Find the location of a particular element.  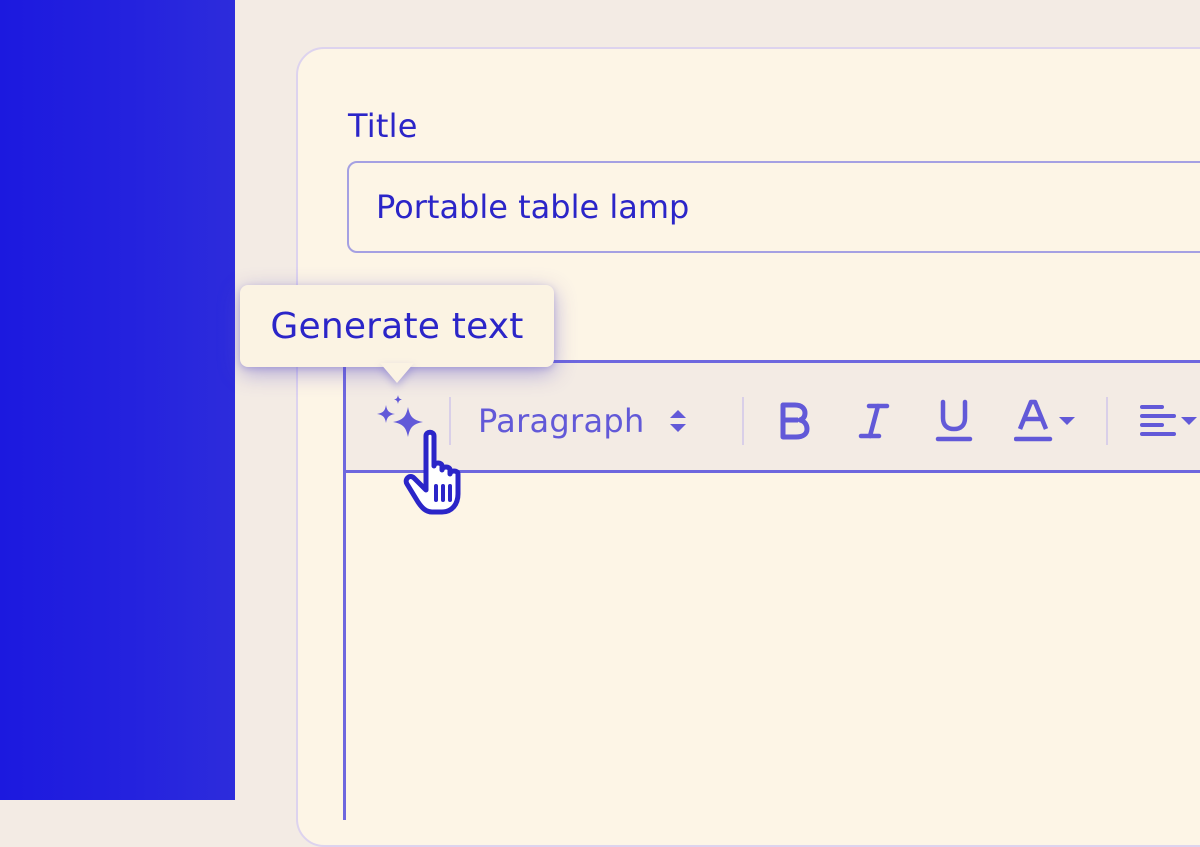

title-label: Title is located at coordinates (383, 126).